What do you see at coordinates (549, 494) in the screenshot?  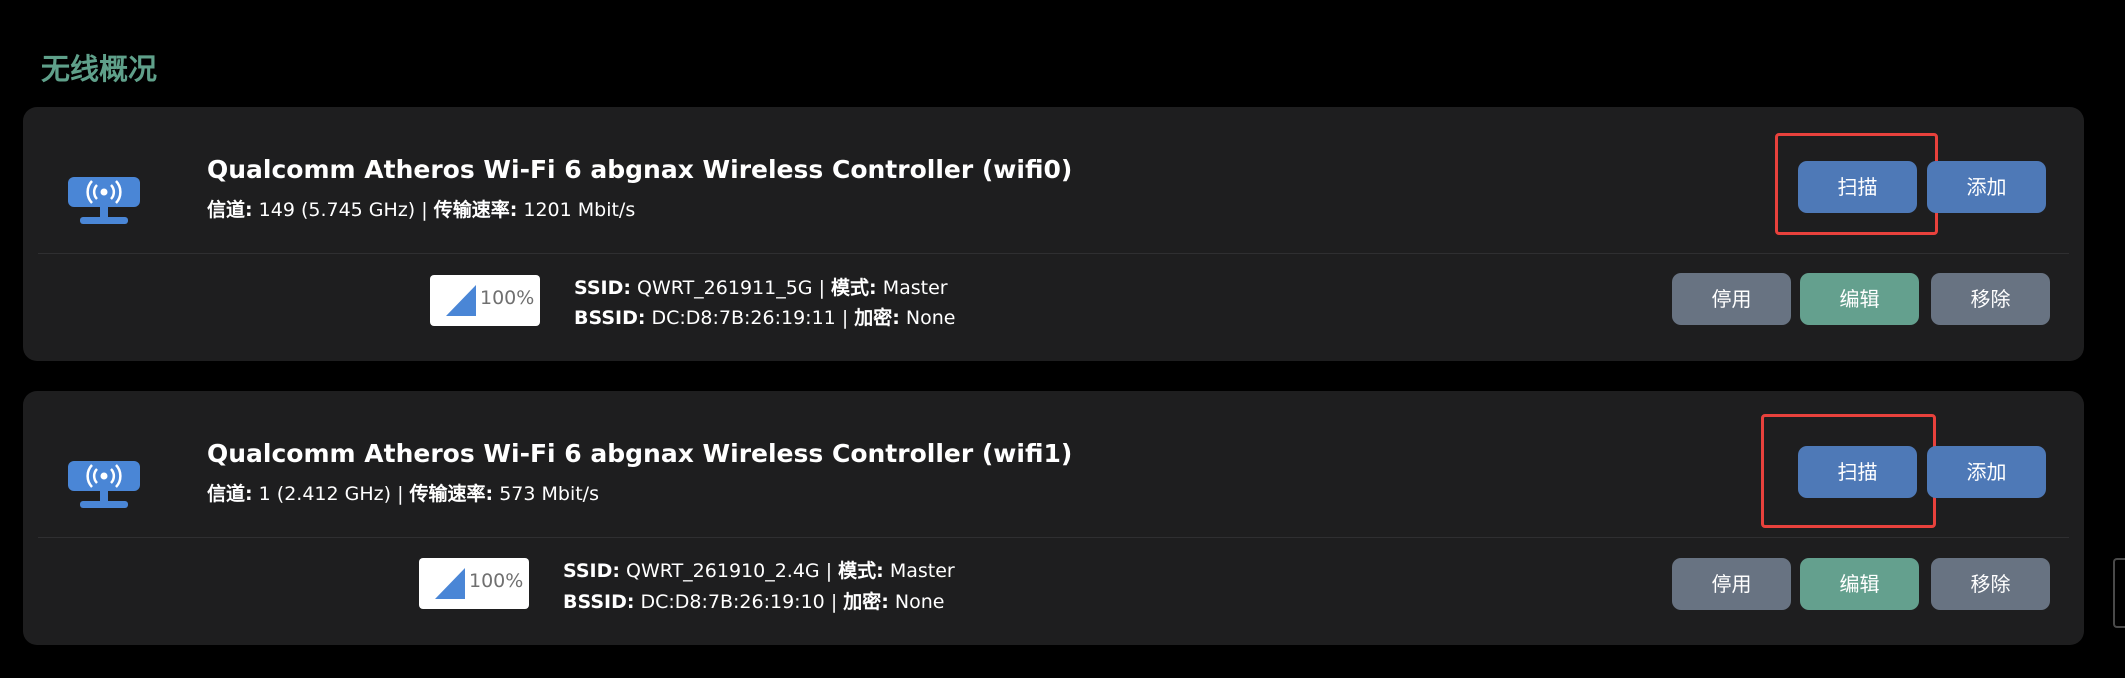 I see `rate-value: 573 Mbit/s` at bounding box center [549, 494].